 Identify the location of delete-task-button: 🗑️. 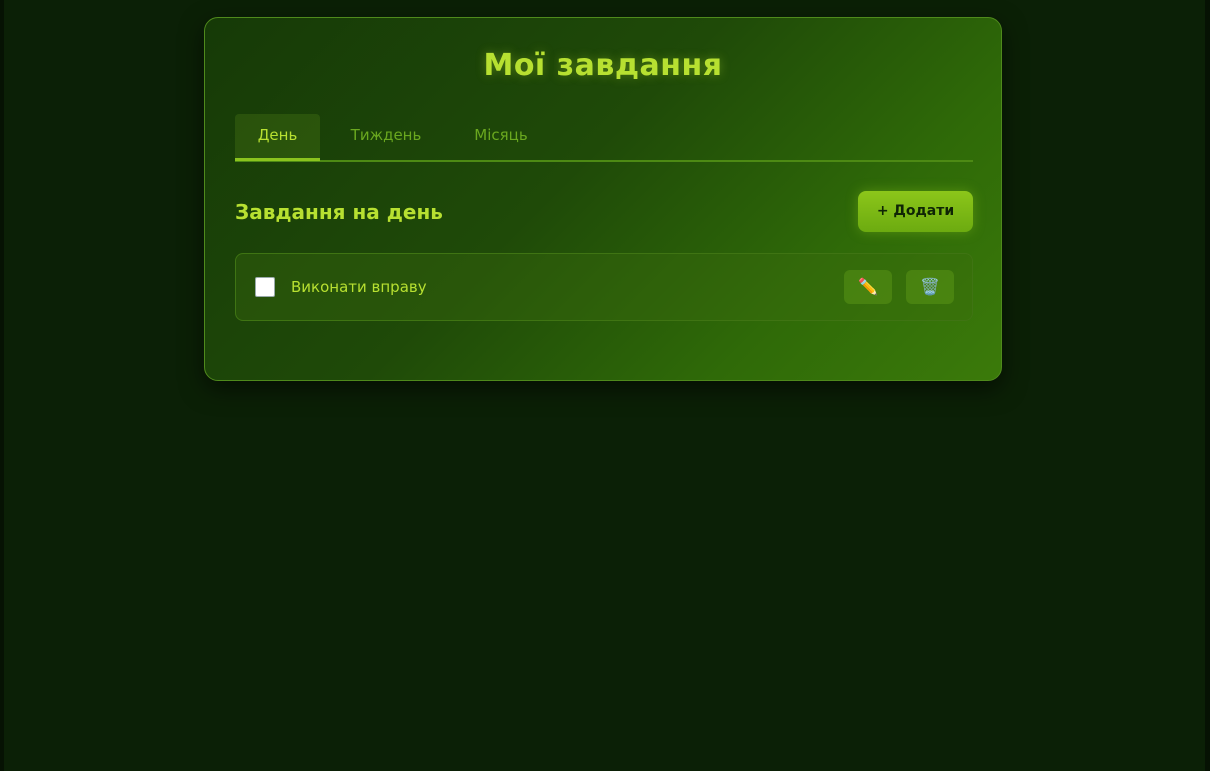
(930, 287).